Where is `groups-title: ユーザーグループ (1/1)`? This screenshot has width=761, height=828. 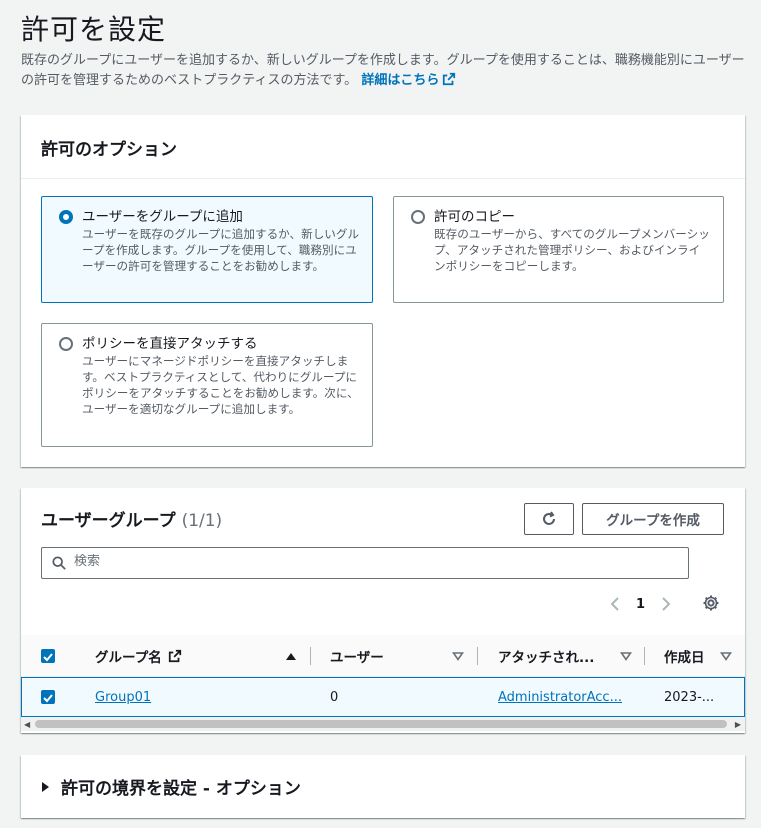
groups-title: ユーザーグループ (1/1) is located at coordinates (131, 518).